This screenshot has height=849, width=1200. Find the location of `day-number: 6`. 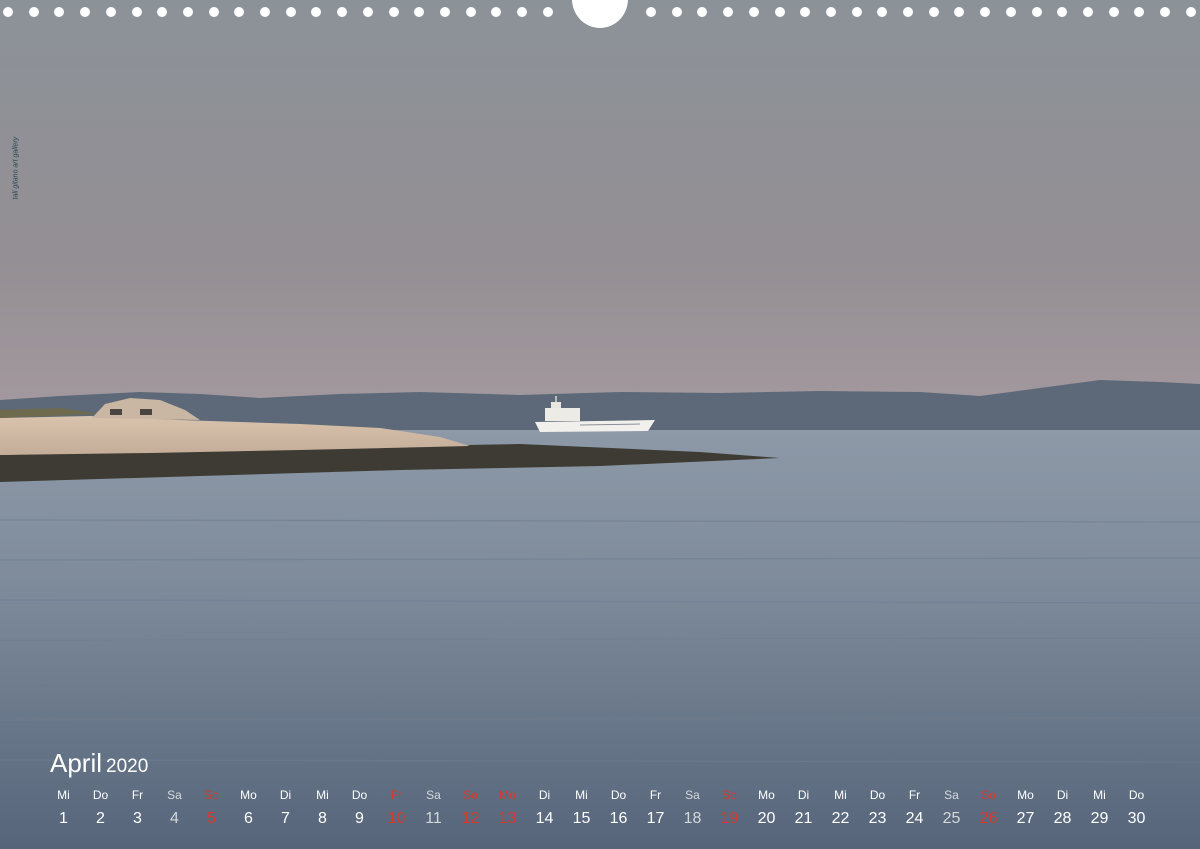

day-number: 6 is located at coordinates (248, 818).